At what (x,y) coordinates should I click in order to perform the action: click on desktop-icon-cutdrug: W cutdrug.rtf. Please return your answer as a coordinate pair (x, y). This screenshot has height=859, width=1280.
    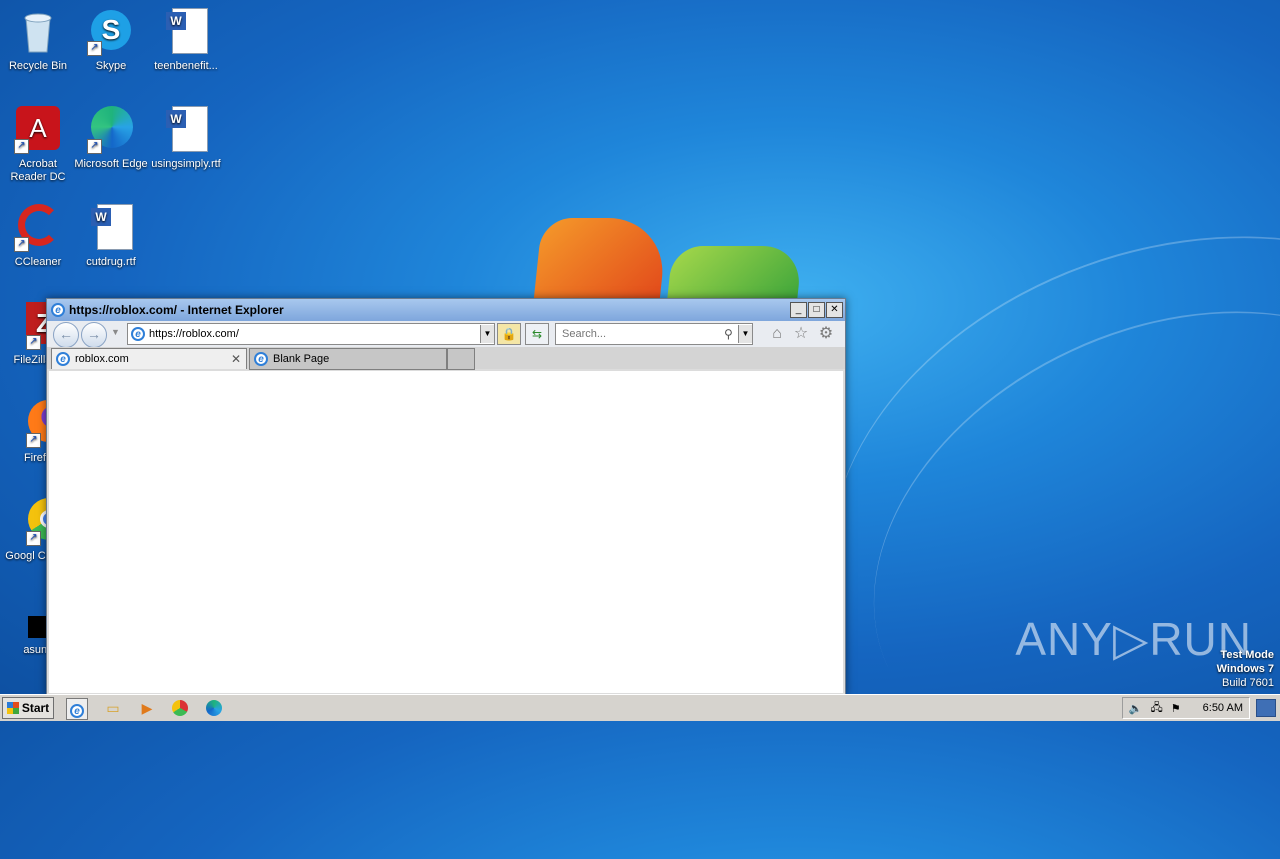
    Looking at the image, I should click on (111, 236).